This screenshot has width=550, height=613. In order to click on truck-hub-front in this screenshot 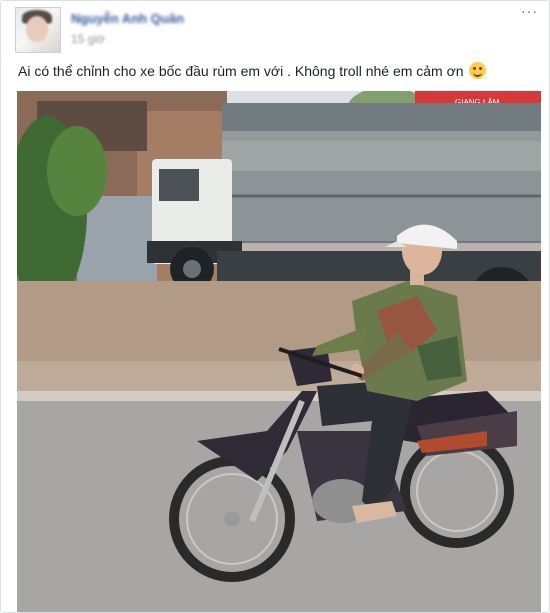, I will do `click(192, 269)`.